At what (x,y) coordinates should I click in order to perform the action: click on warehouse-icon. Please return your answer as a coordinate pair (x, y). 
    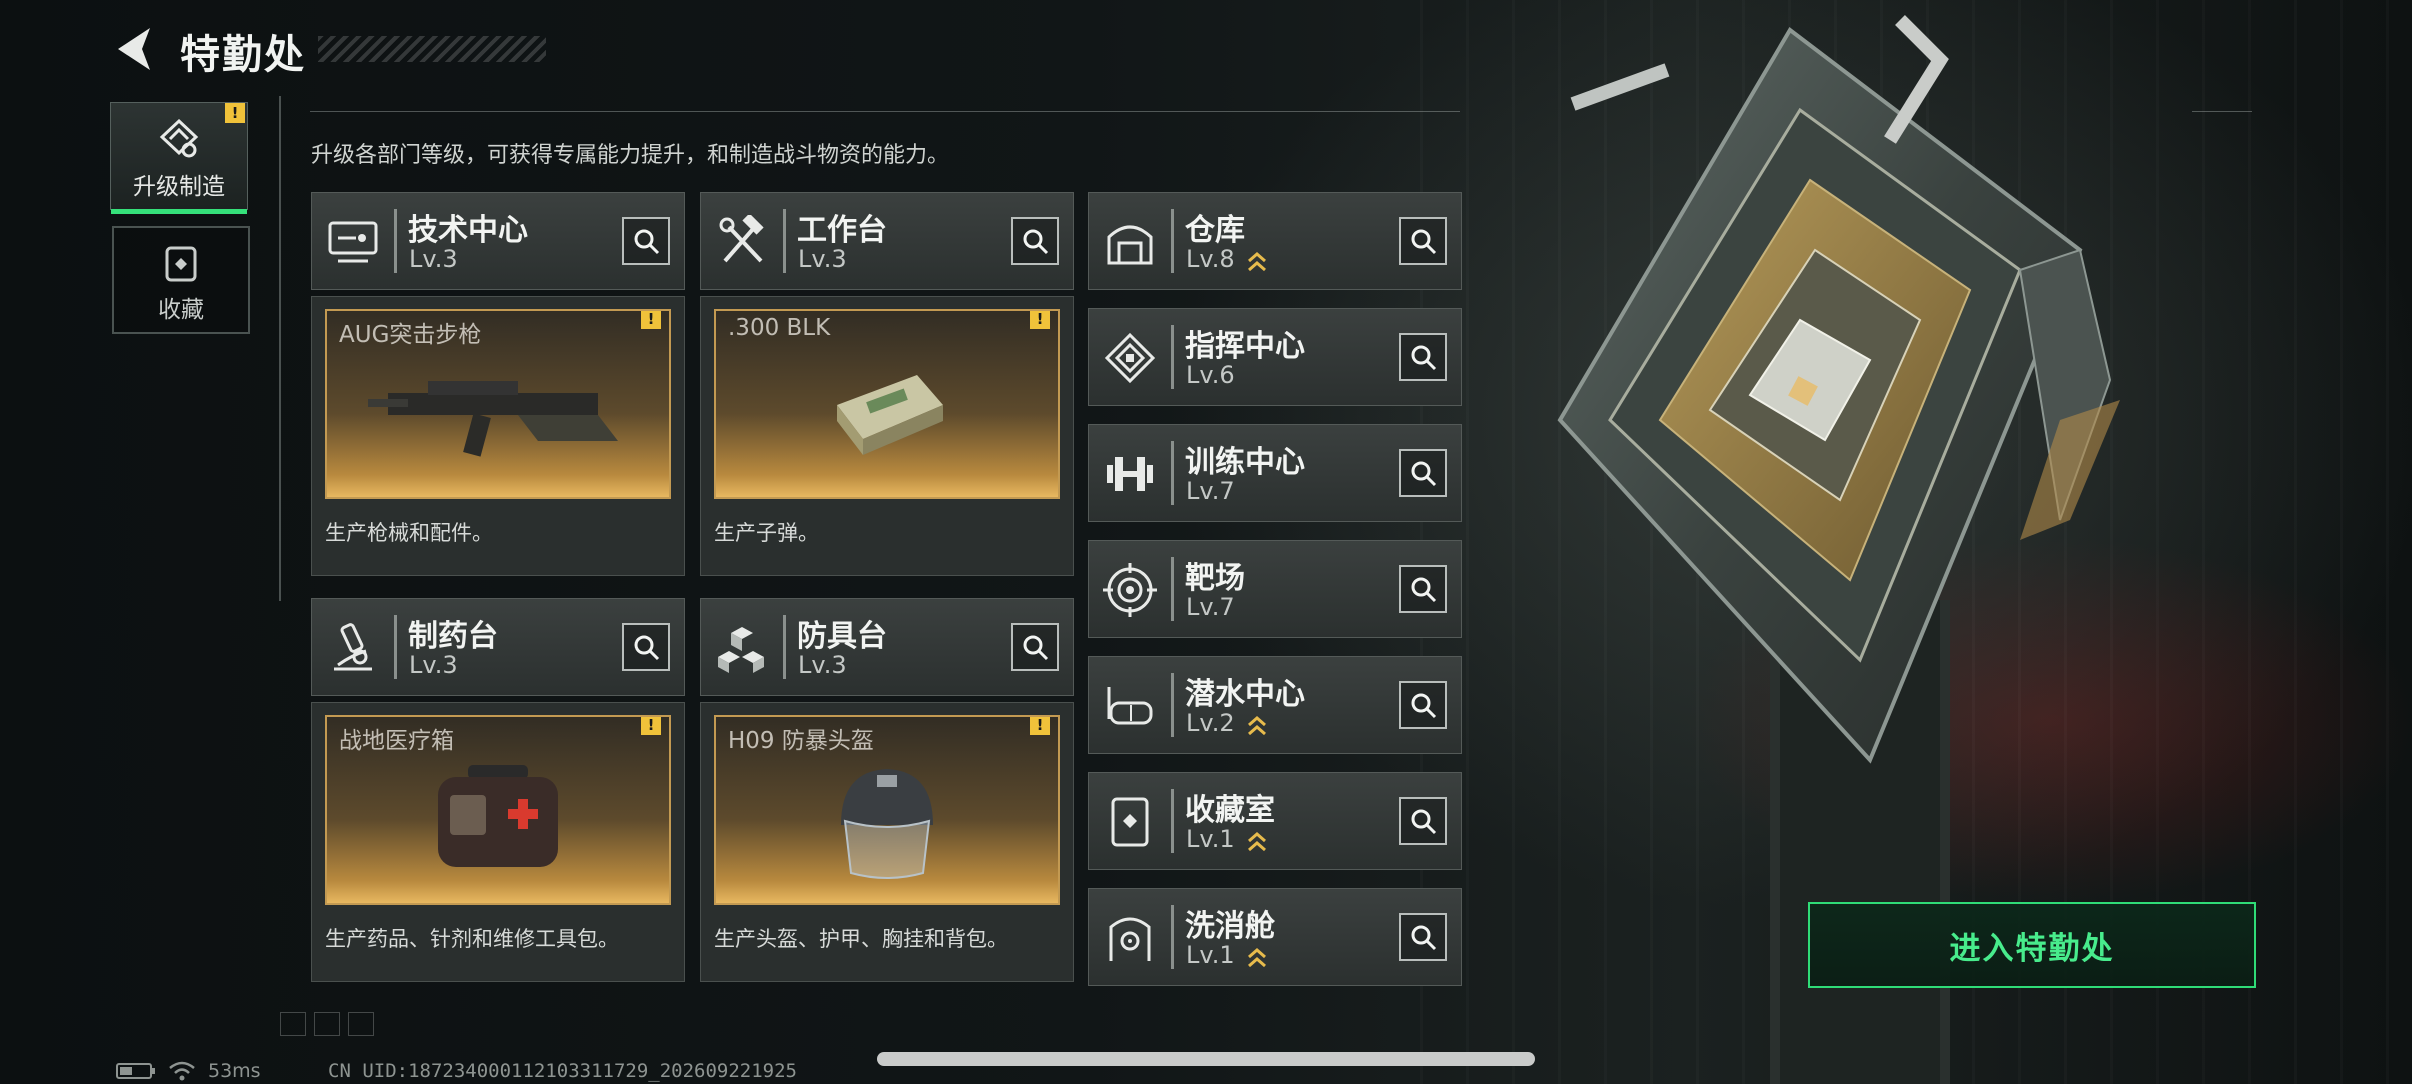
    Looking at the image, I should click on (1130, 245).